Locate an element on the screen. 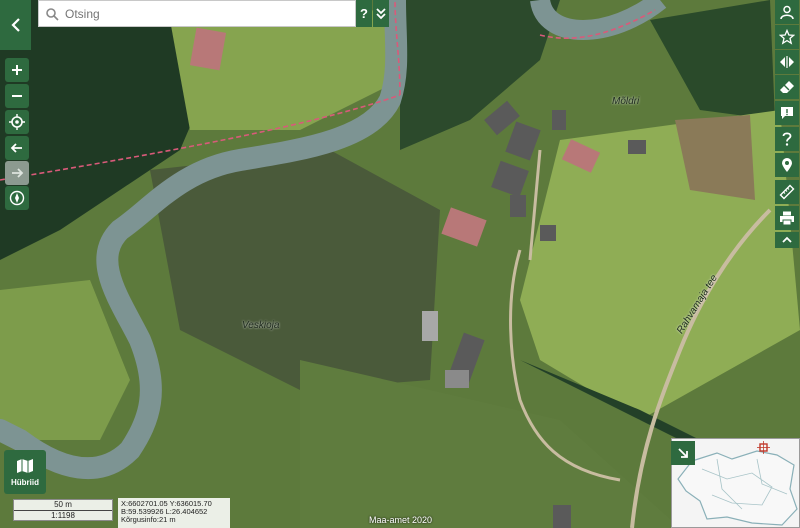  locate-icon is located at coordinates (17, 122).